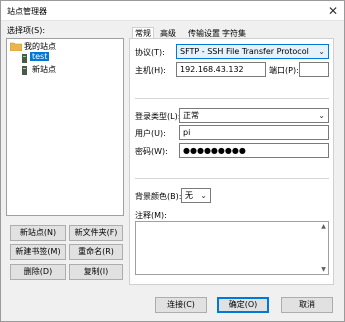 The image size is (345, 322). What do you see at coordinates (232, 248) in the screenshot?
I see `comments-textarea: ▲ ▼` at bounding box center [232, 248].